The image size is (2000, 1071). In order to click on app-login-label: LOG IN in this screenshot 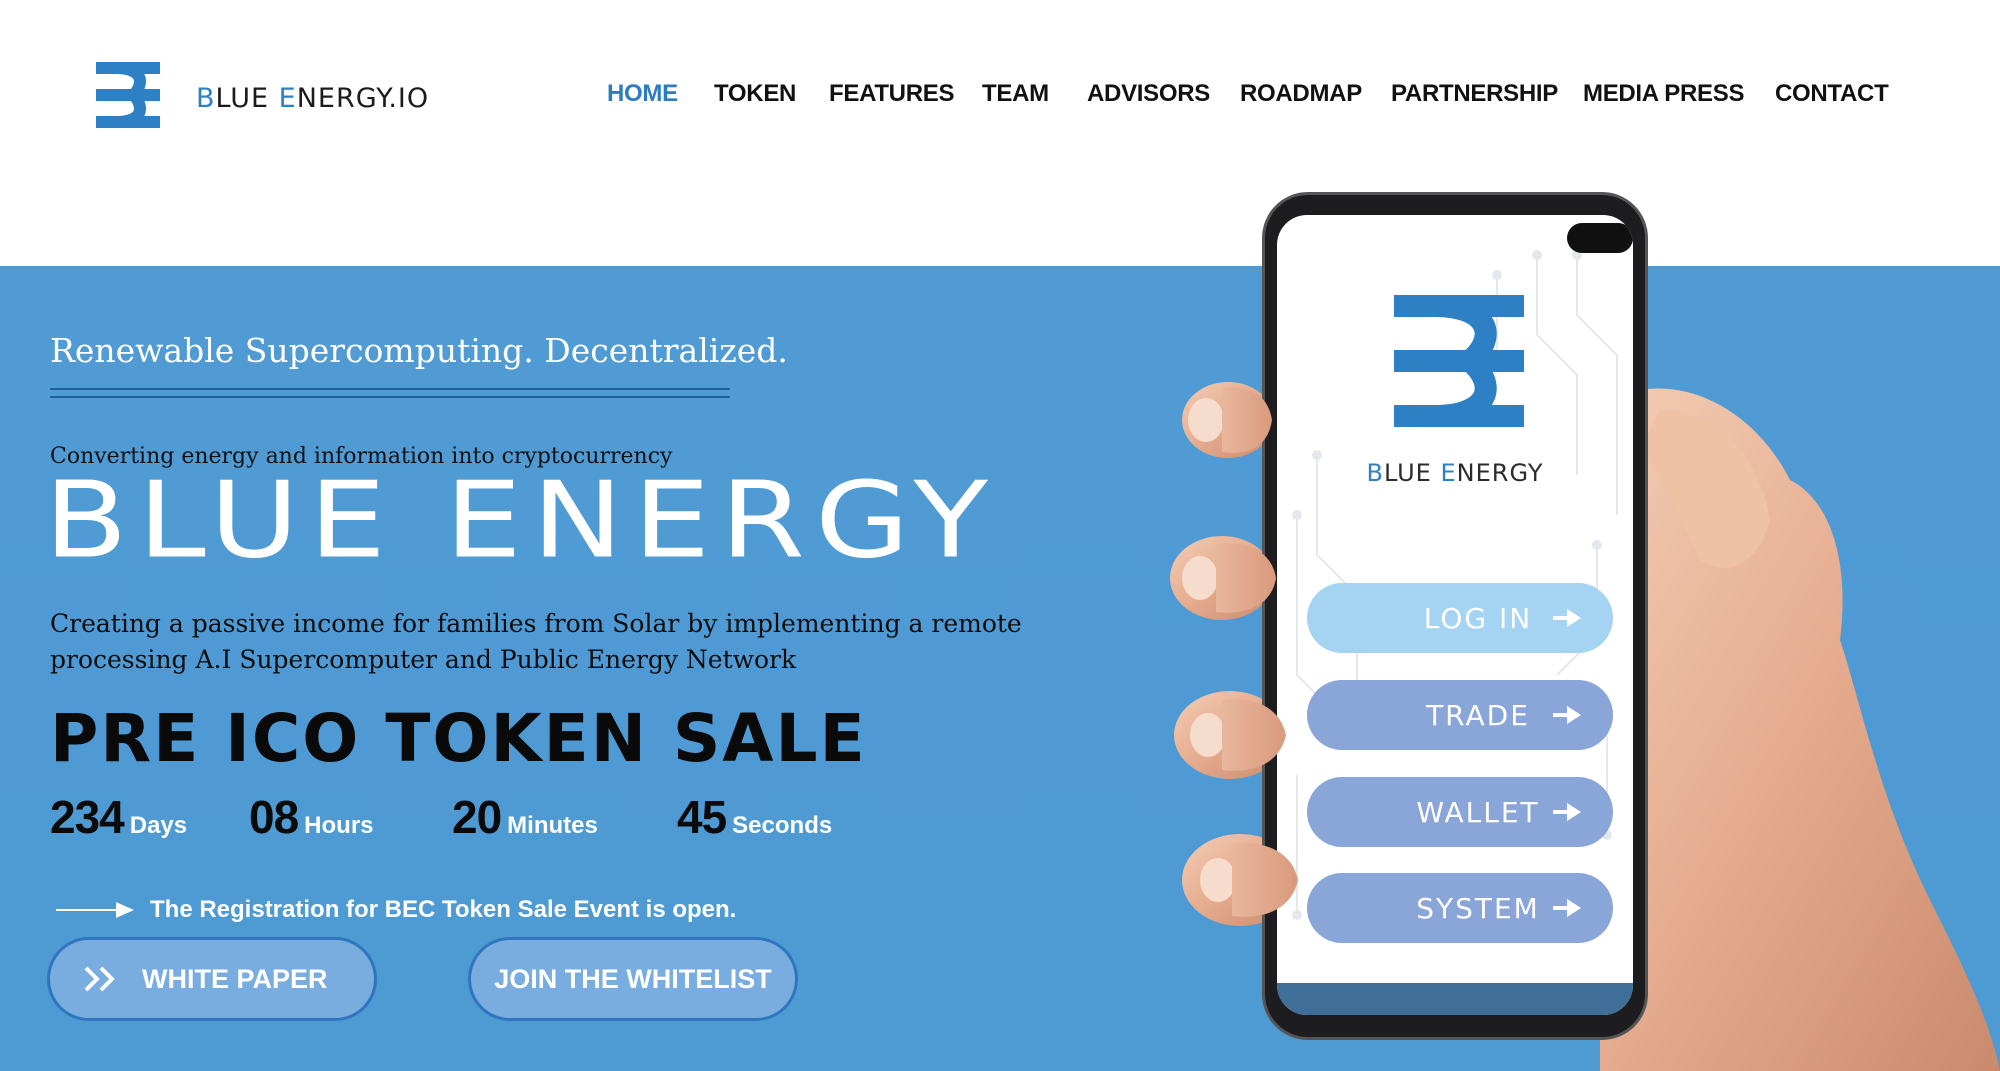, I will do `click(1478, 618)`.